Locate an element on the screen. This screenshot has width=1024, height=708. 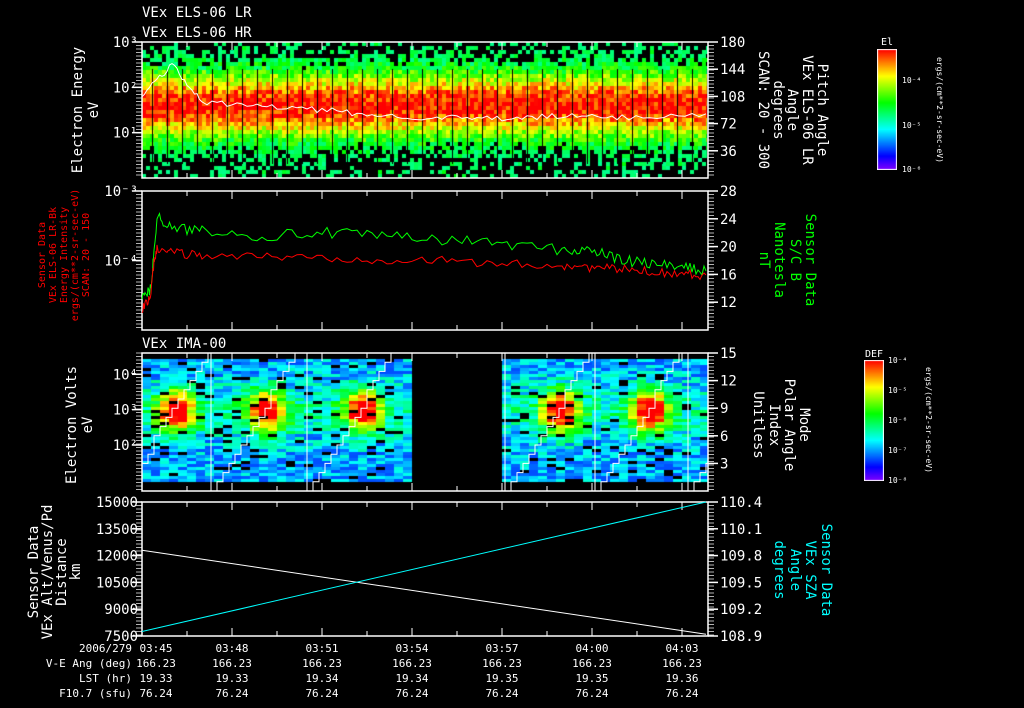
p4-right-label-0: Sensor Data is located at coordinates (826, 570).